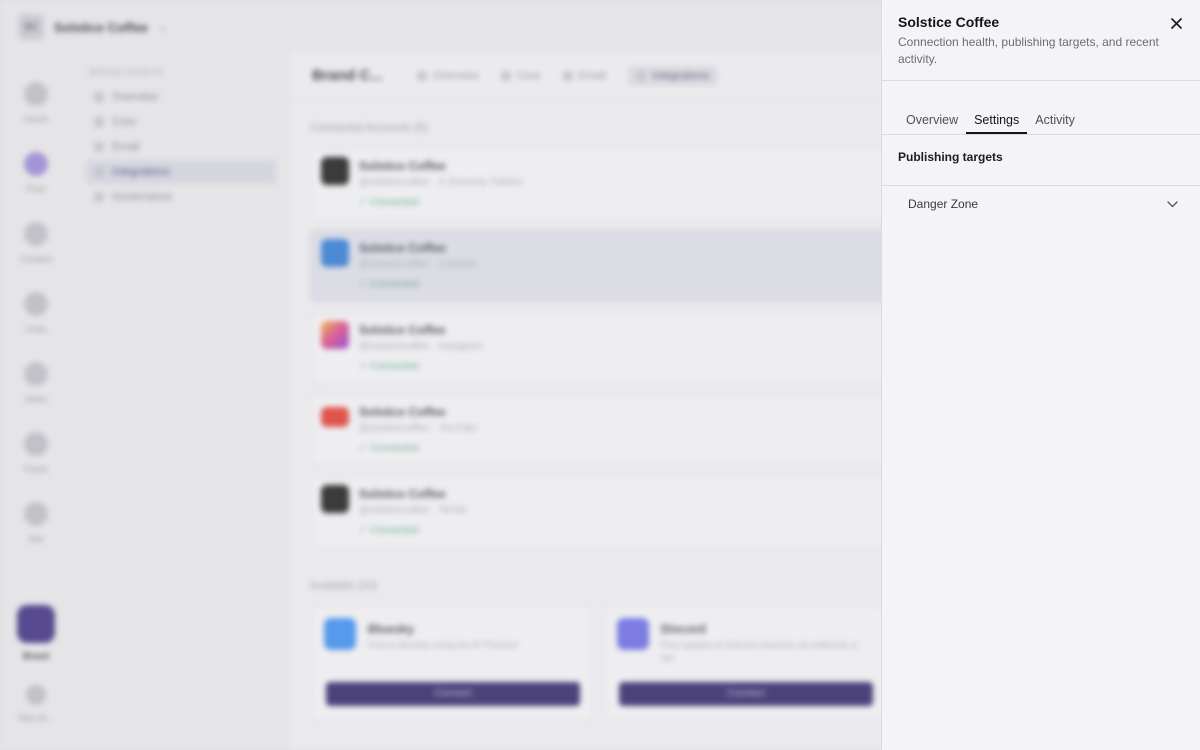 Image resolution: width=1200 pixels, height=750 pixels. I want to click on close-button, so click(1176, 23).